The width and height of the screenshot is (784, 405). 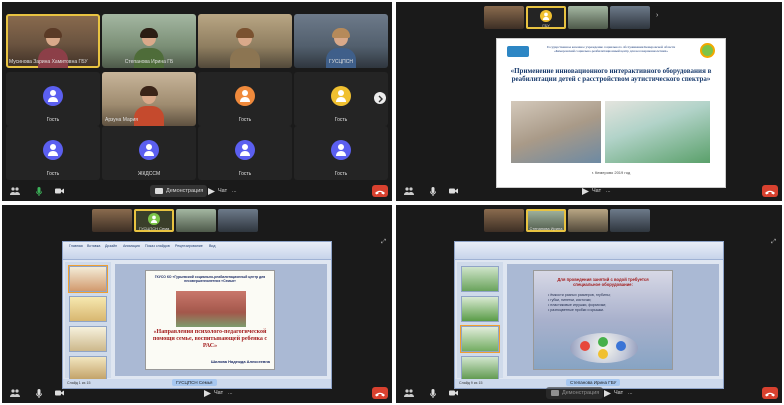 I want to click on screen-share-icon, so click(x=159, y=191).